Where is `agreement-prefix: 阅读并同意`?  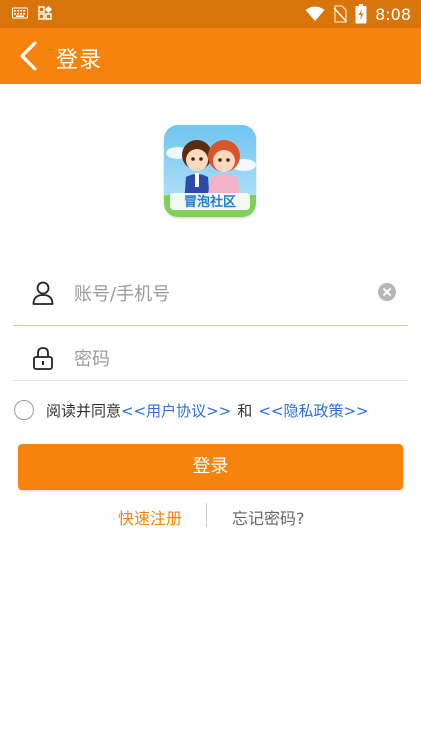 agreement-prefix: 阅读并同意 is located at coordinates (84, 410).